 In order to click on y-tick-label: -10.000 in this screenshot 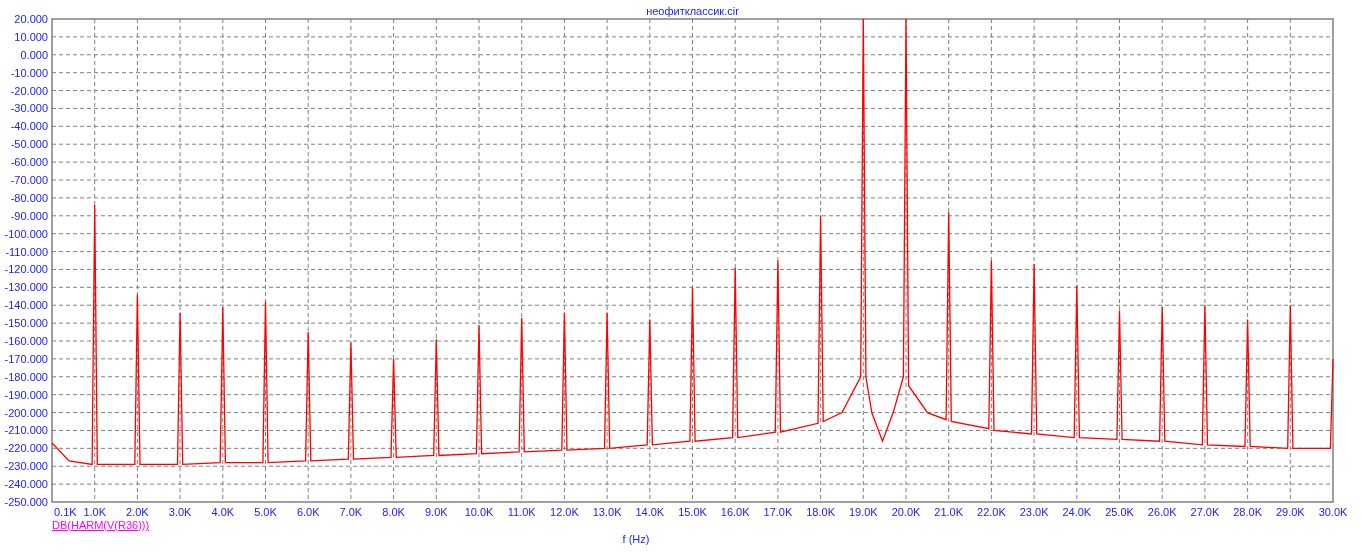, I will do `click(29, 72)`.